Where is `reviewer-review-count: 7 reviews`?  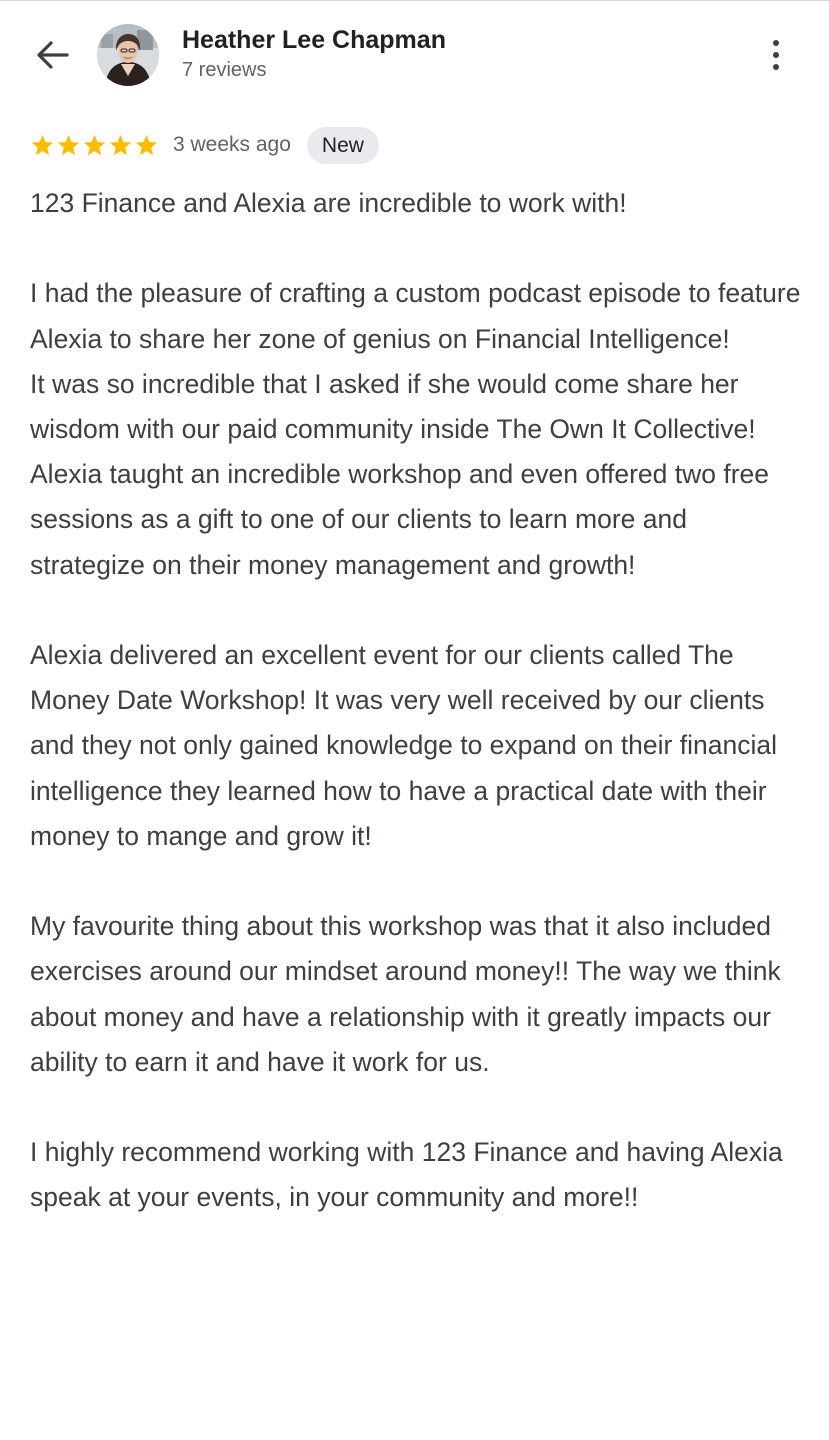 reviewer-review-count: 7 reviews is located at coordinates (224, 70).